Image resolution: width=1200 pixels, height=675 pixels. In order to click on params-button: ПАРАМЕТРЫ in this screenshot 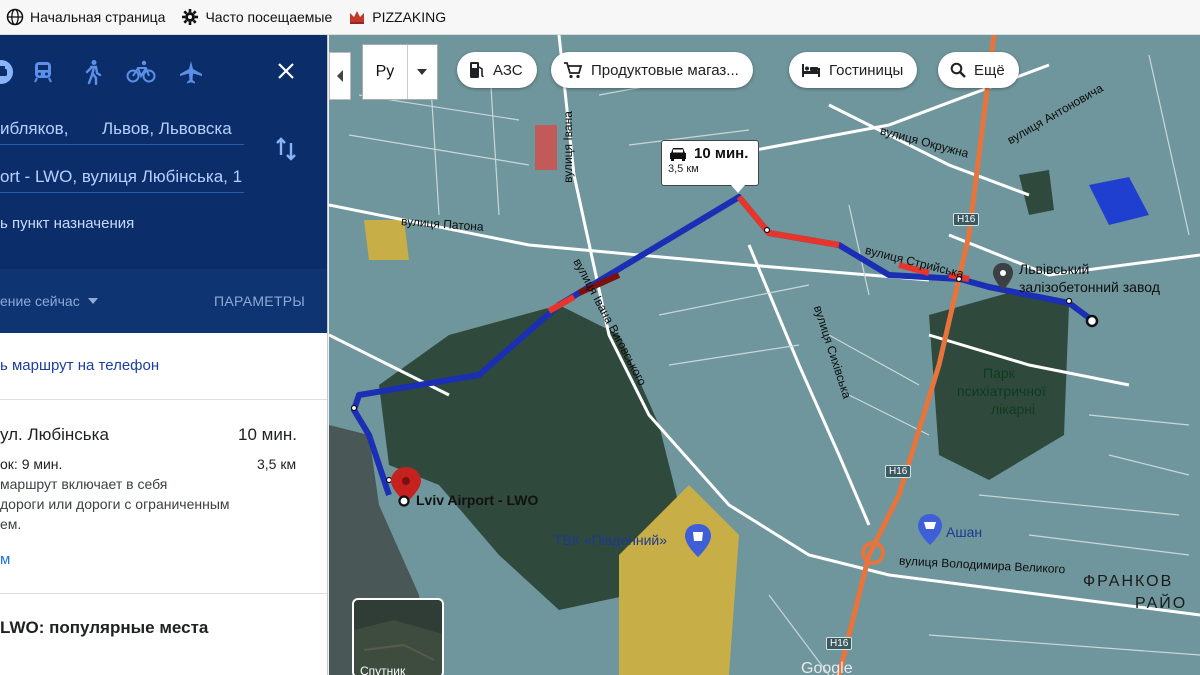, I will do `click(259, 301)`.